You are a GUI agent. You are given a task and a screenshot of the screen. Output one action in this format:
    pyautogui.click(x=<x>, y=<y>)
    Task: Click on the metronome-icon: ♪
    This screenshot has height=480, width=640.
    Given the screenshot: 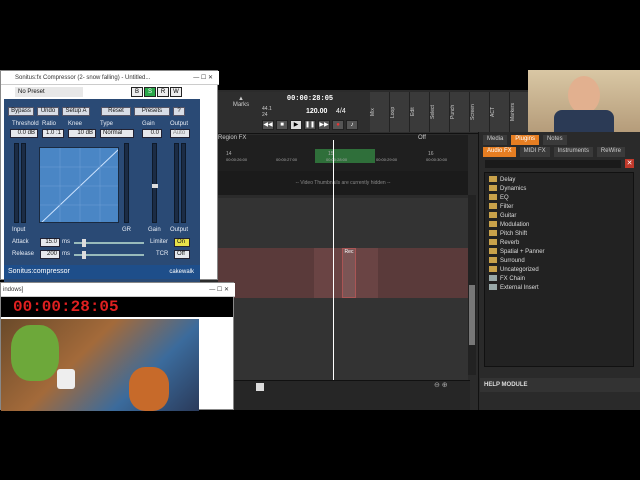 What is the action you would take?
    pyautogui.click(x=352, y=125)
    